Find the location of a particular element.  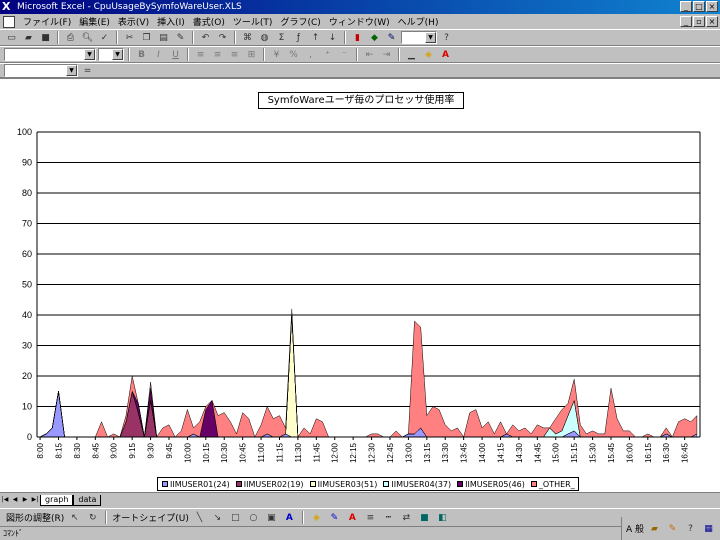

last-sheet-icon: ▶| is located at coordinates (35, 500).